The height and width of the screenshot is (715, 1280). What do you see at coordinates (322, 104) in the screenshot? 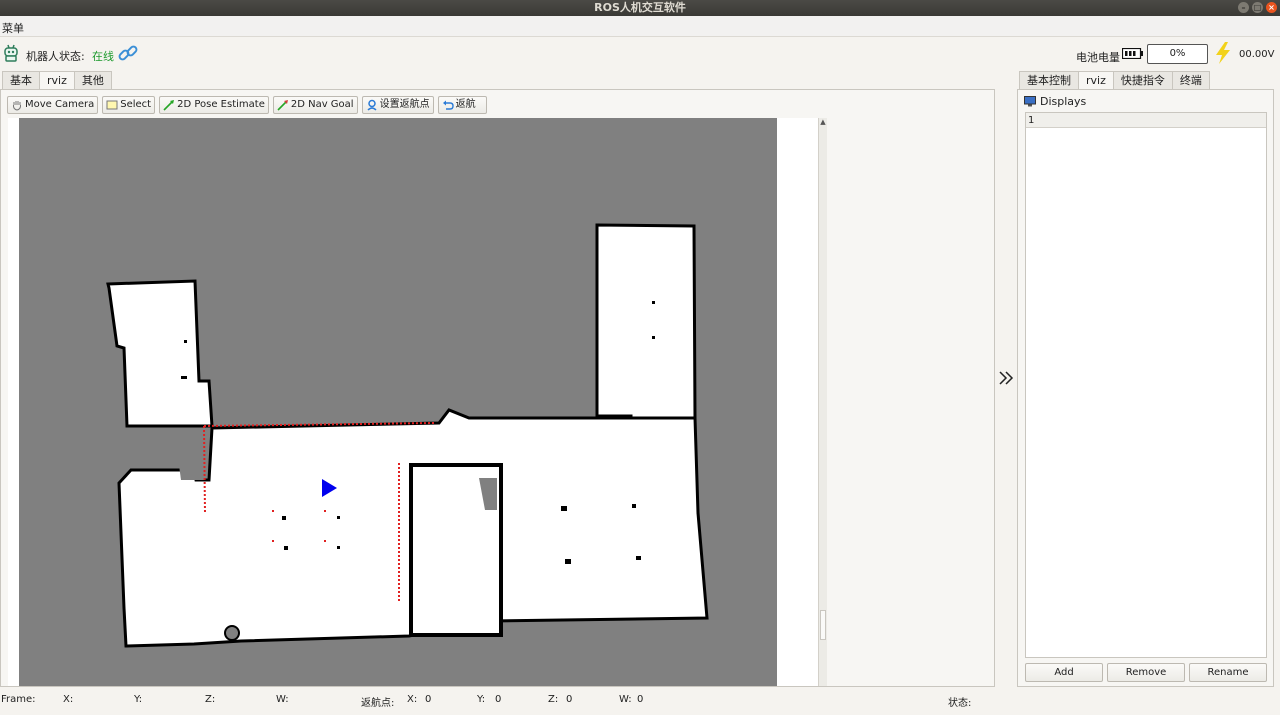
I see `nav-goal-label: 2D Nav Goal` at bounding box center [322, 104].